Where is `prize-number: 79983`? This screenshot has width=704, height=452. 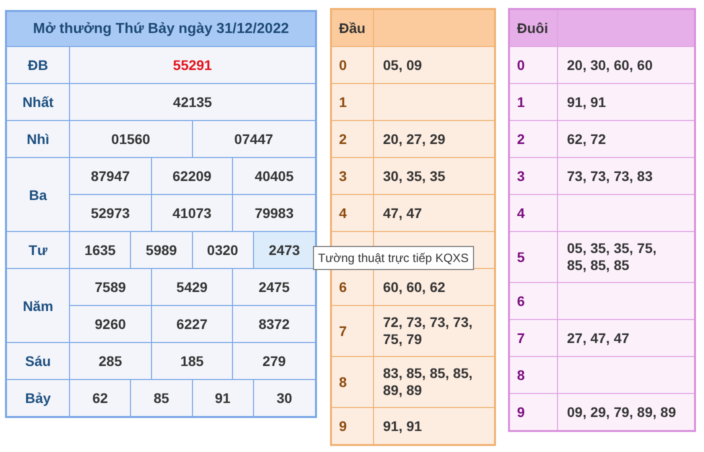
prize-number: 79983 is located at coordinates (274, 213).